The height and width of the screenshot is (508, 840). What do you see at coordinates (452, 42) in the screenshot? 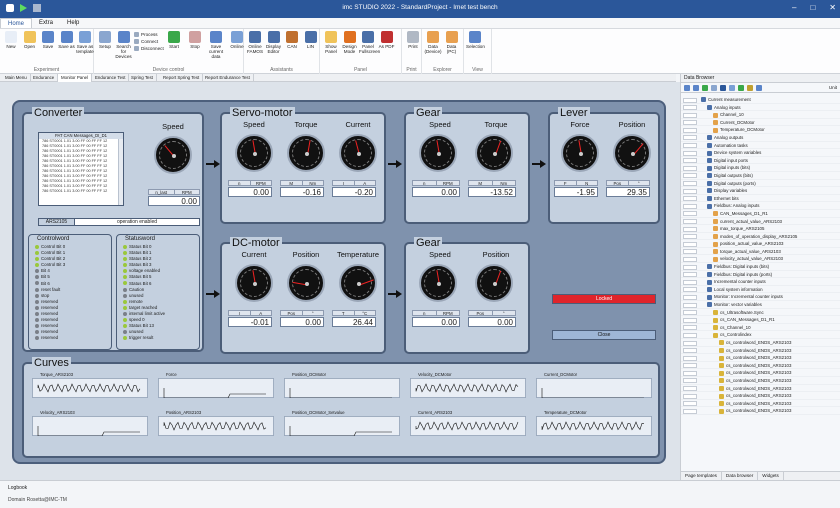
I see `ribbon-data-pc-button: Data (PC)` at bounding box center [452, 42].